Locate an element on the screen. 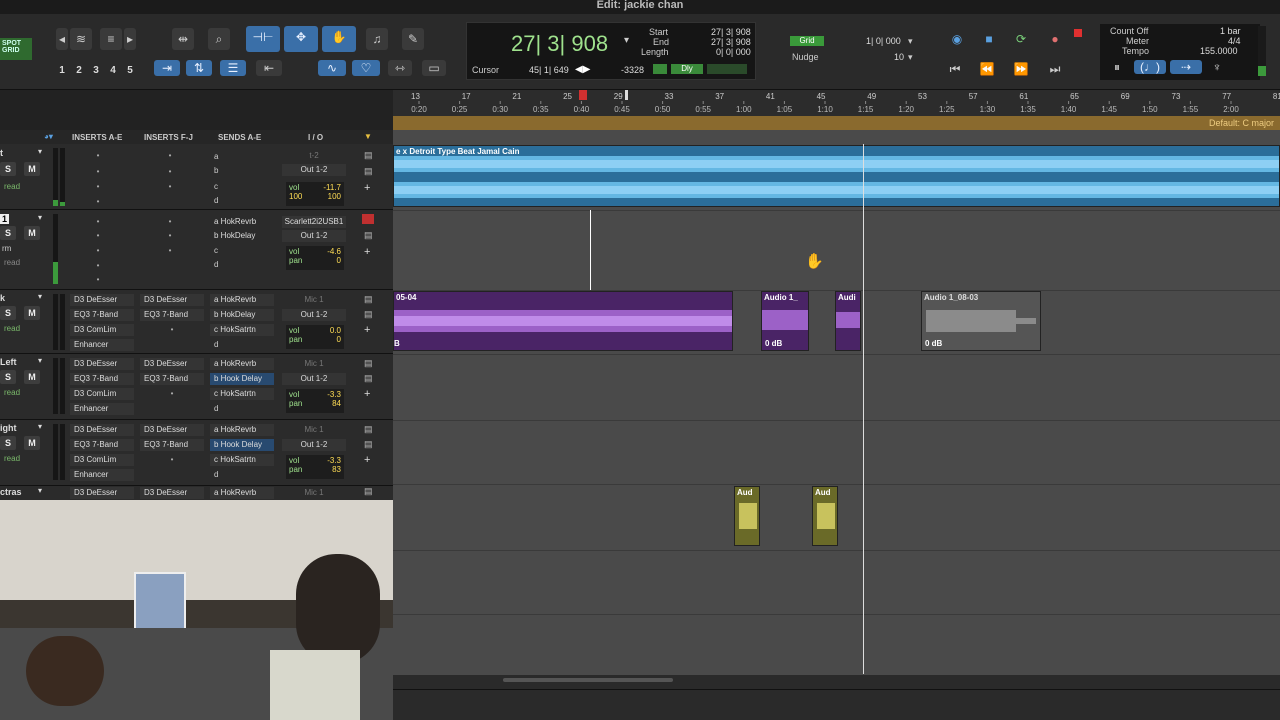 The width and height of the screenshot is (1280, 720). tempo-value: 155.0000 is located at coordinates (1219, 51).